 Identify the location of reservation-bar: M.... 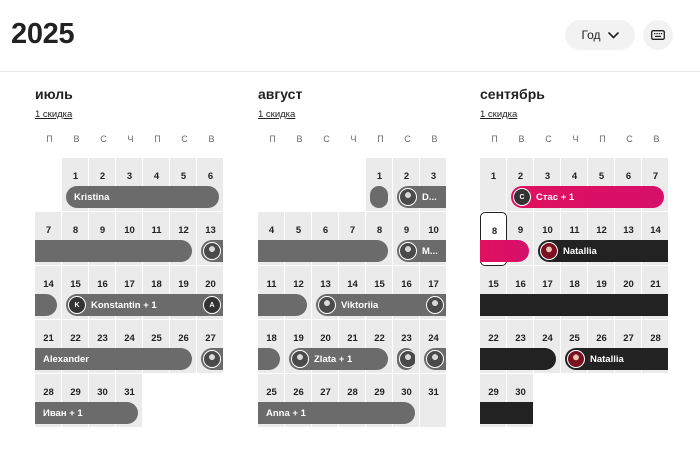
(421, 251).